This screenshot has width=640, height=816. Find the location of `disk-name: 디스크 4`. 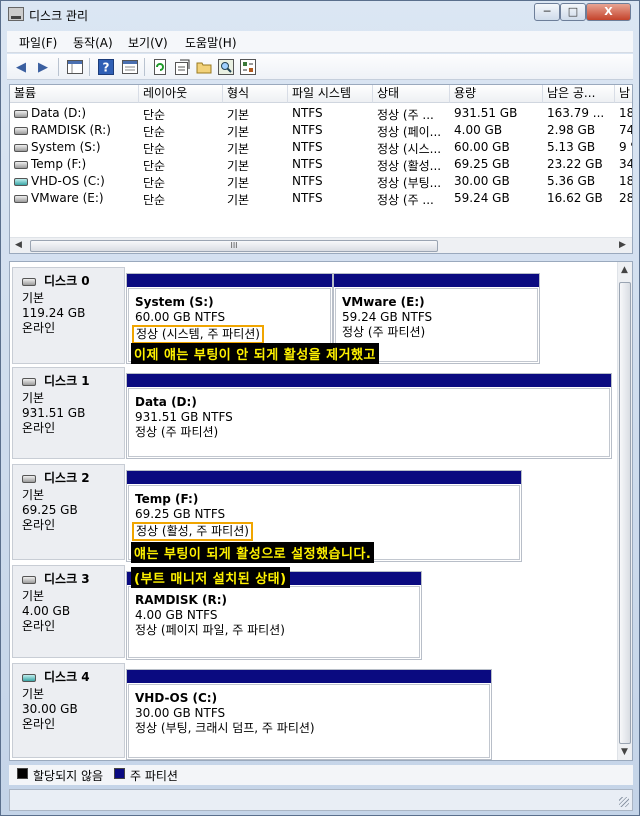

disk-name: 디스크 4 is located at coordinates (67, 677).